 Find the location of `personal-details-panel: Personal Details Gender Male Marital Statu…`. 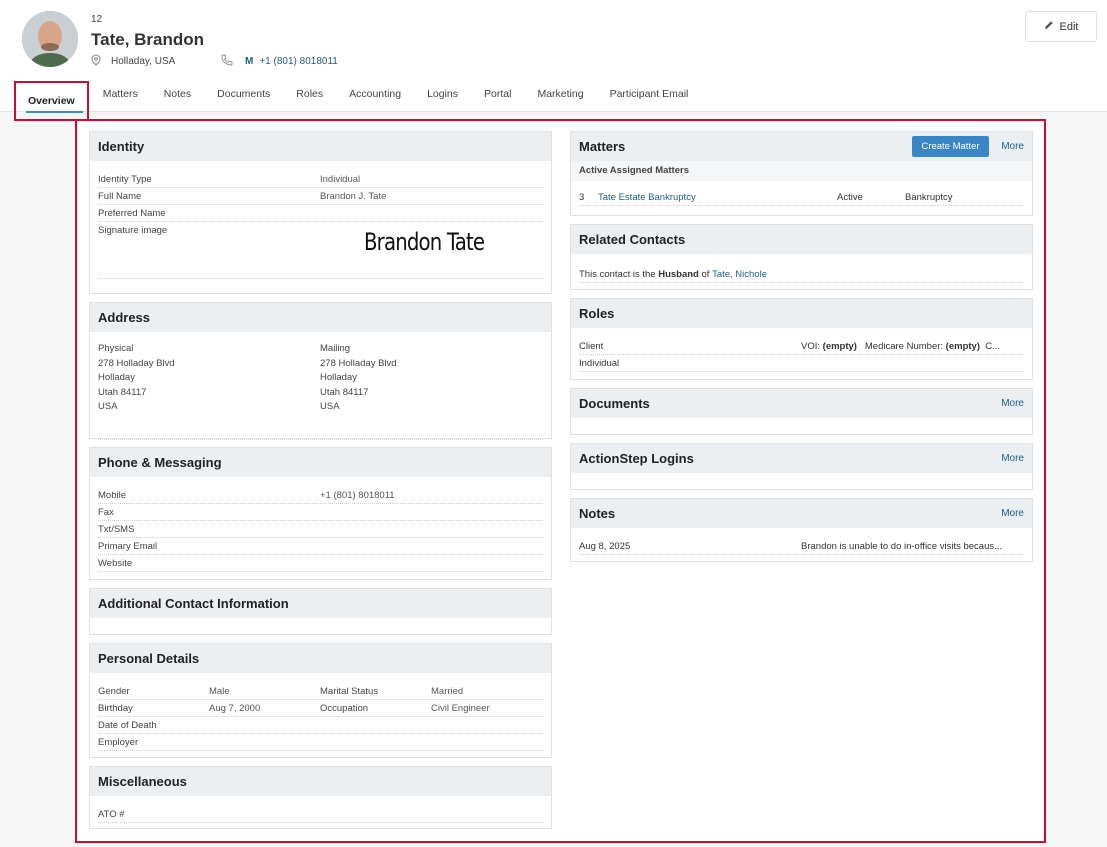

personal-details-panel: Personal Details Gender Male Marital Statu… is located at coordinates (320, 700).